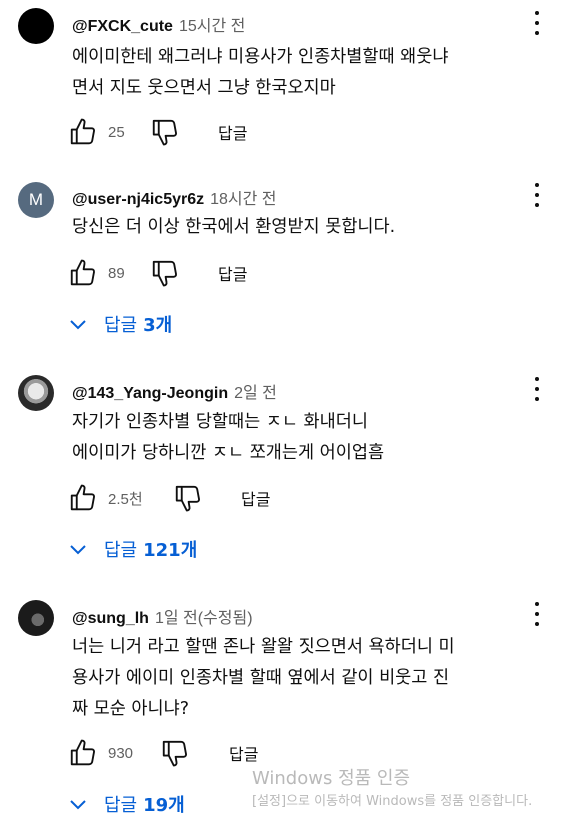 This screenshot has height=827, width=575. I want to click on like-count: 2.5천, so click(125, 499).